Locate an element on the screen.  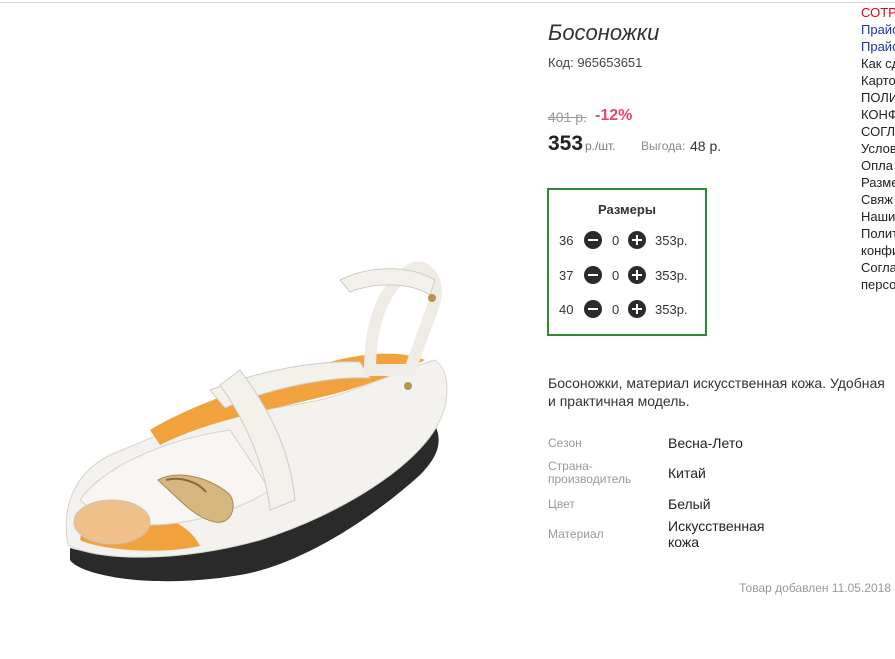
side-menu-item: Услов is located at coordinates (878, 148).